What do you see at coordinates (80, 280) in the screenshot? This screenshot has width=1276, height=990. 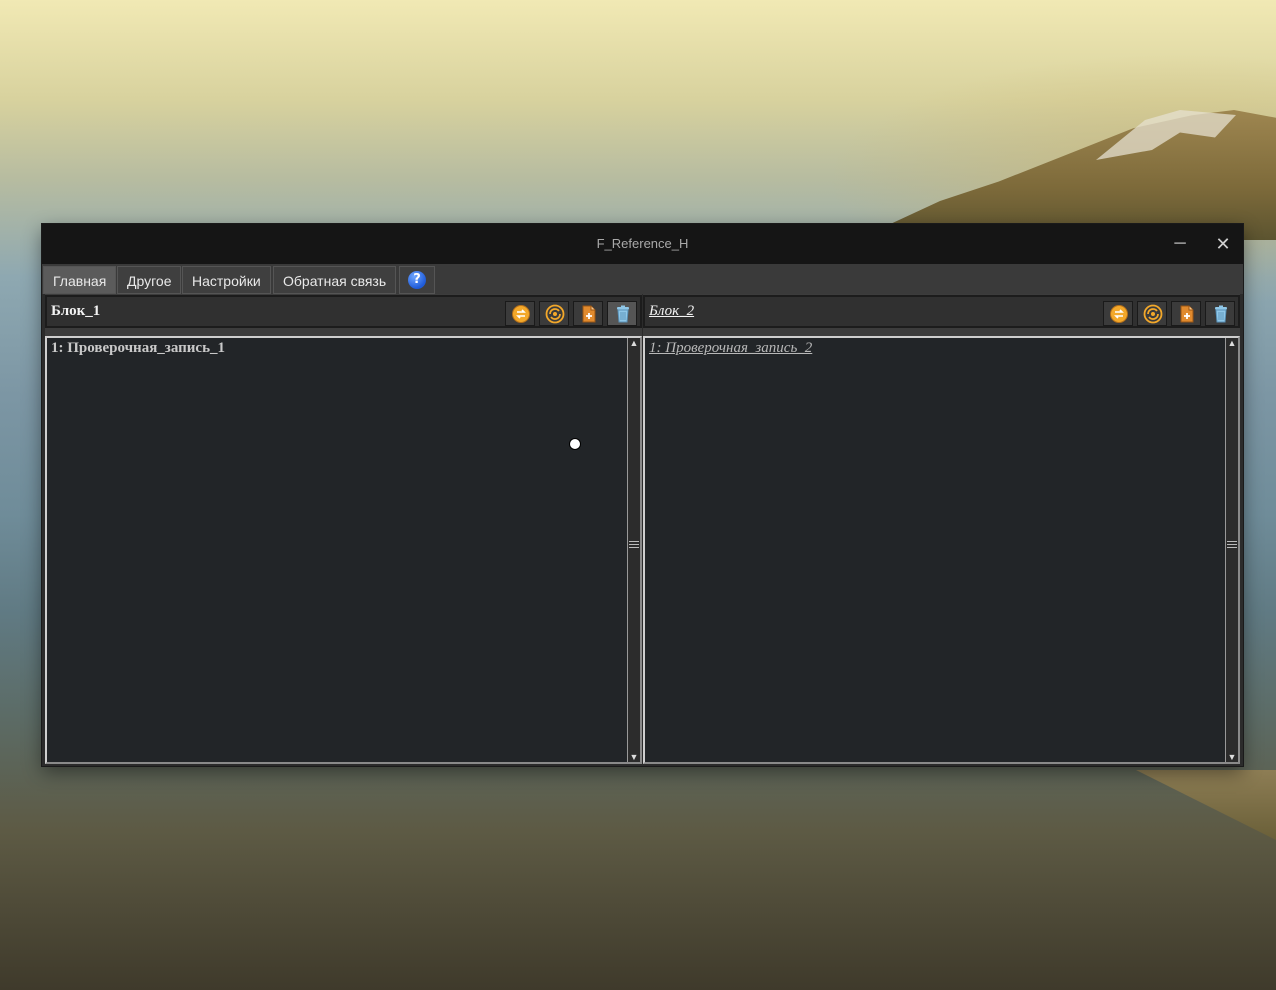 I see `tab-main: Главная` at bounding box center [80, 280].